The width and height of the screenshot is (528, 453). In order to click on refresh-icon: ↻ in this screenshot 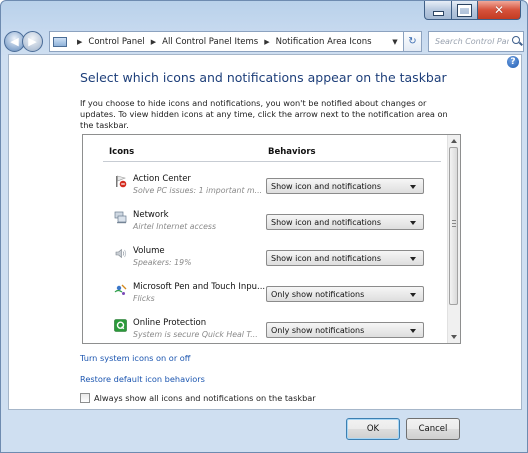, I will do `click(412, 41)`.